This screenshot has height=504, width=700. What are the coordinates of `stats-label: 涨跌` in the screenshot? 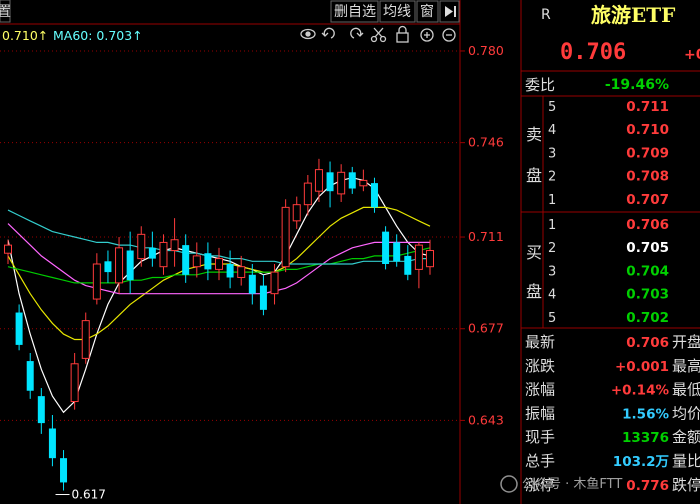 It's located at (540, 366).